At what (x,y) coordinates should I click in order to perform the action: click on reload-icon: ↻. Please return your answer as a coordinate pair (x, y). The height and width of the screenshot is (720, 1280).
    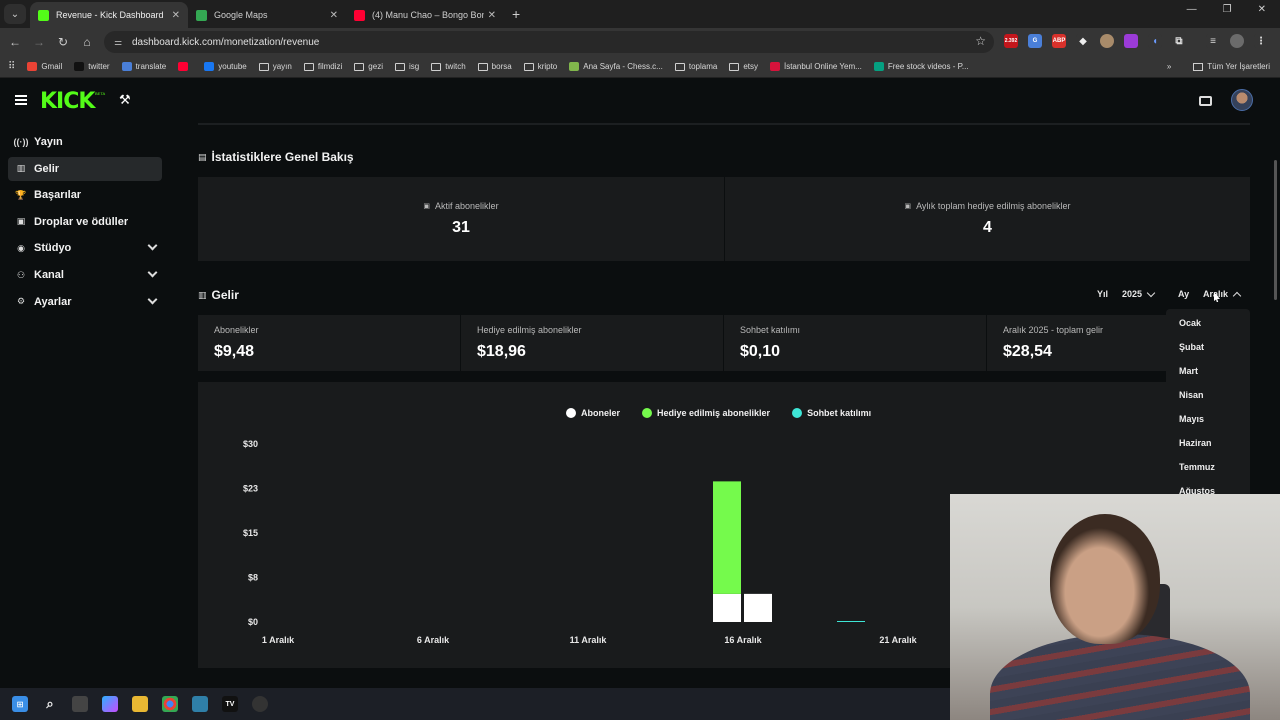
    Looking at the image, I should click on (63, 42).